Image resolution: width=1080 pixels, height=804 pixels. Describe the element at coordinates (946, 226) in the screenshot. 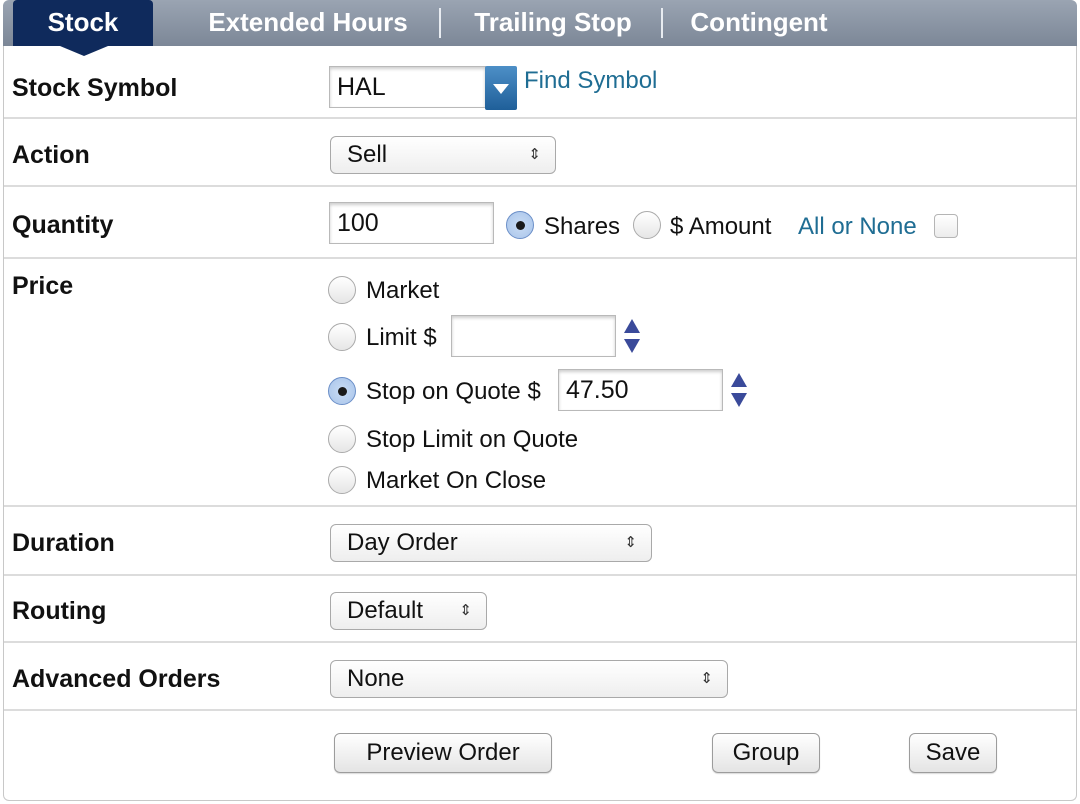

I see `all-or-none-checkbox` at that location.